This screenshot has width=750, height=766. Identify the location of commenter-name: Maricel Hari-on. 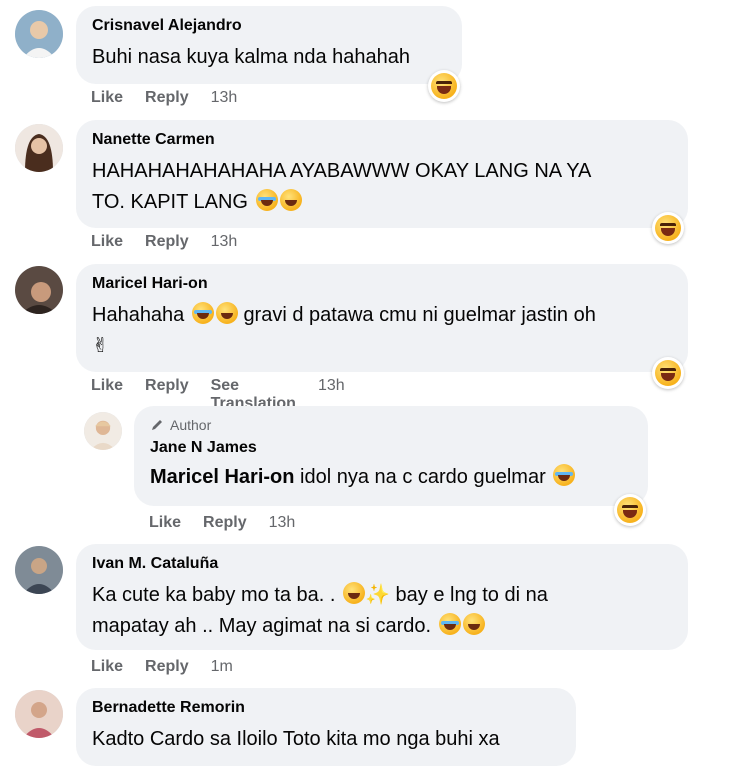
(382, 284).